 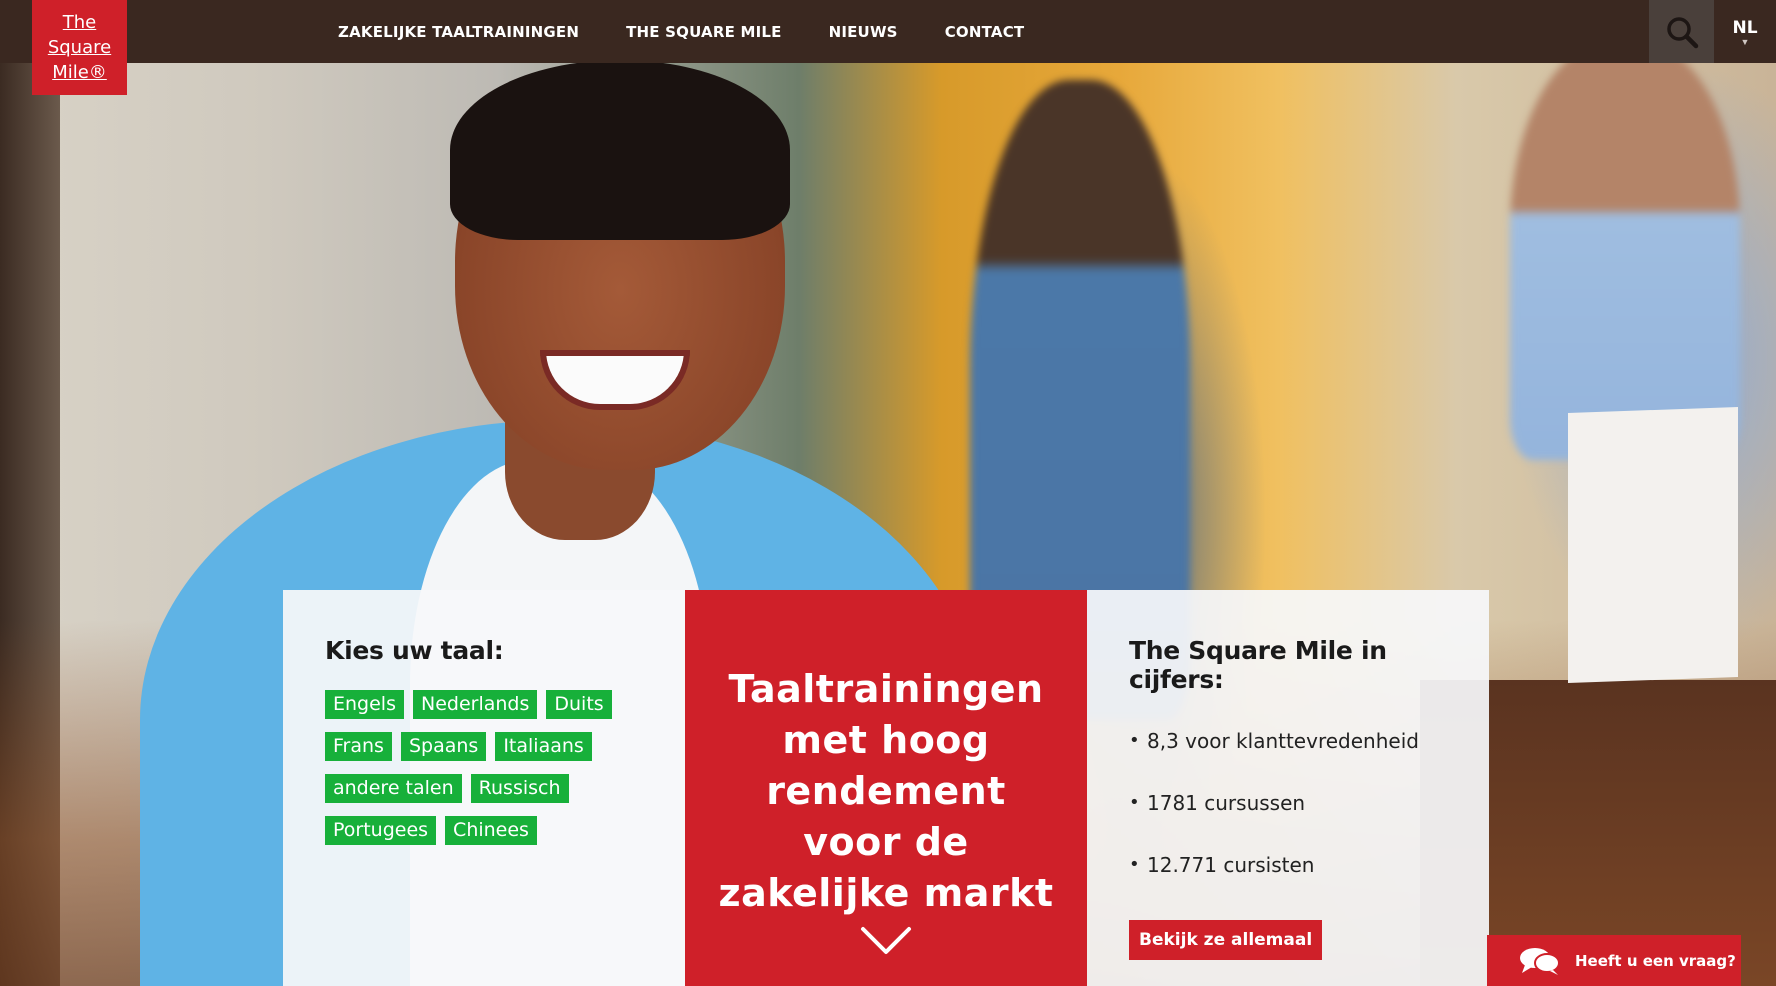 I want to click on stats-item: 1781 cursussen, so click(x=1288, y=819).